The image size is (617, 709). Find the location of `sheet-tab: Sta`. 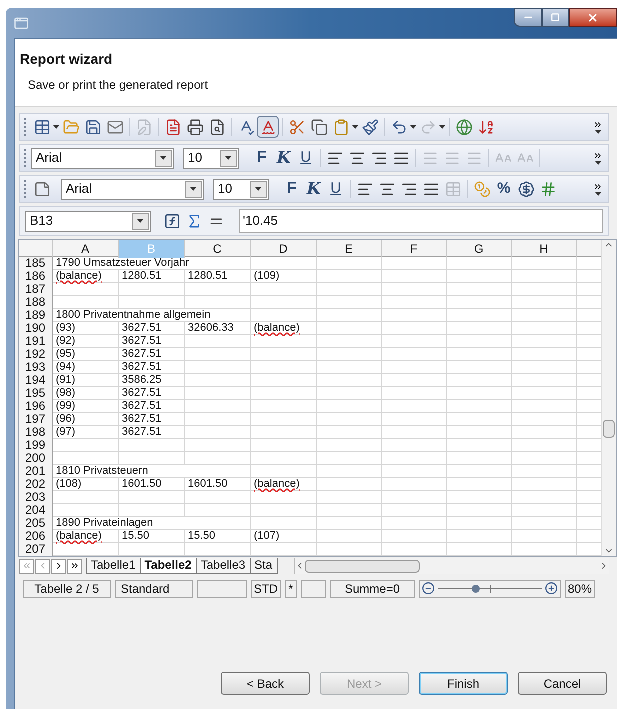

sheet-tab: Sta is located at coordinates (264, 566).